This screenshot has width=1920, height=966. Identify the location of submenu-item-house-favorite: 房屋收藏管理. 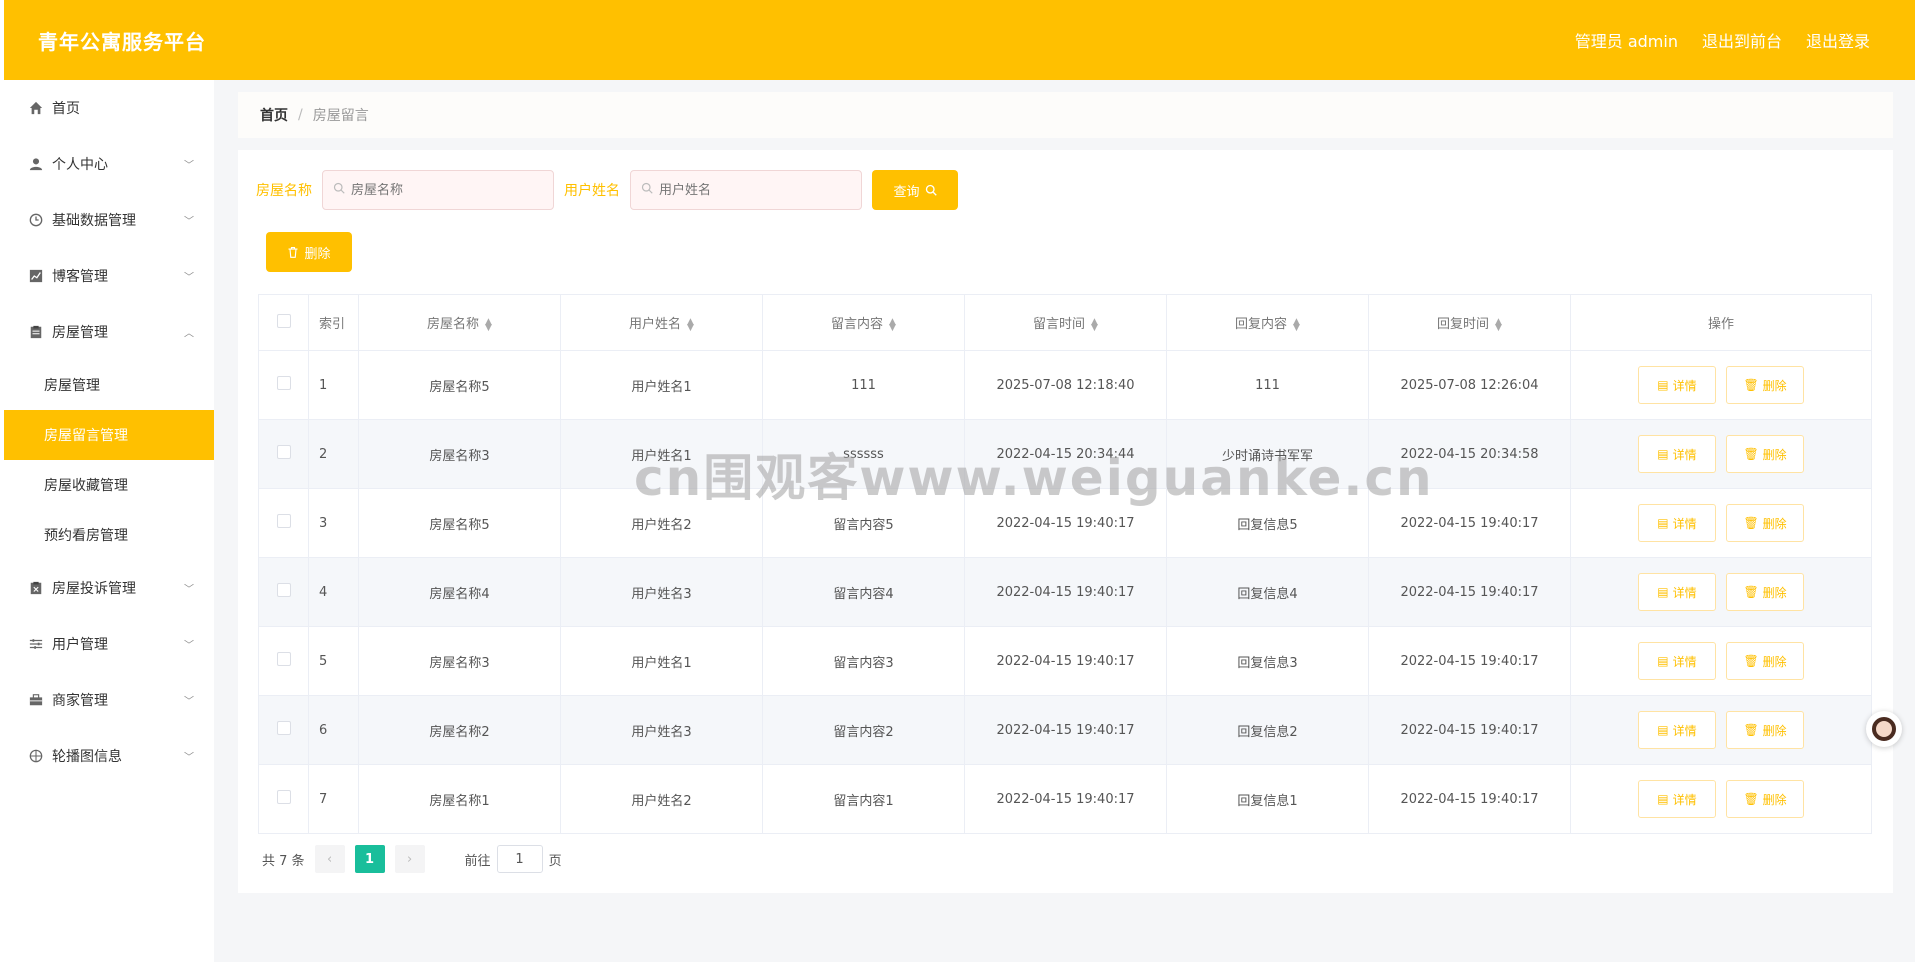
(109, 485).